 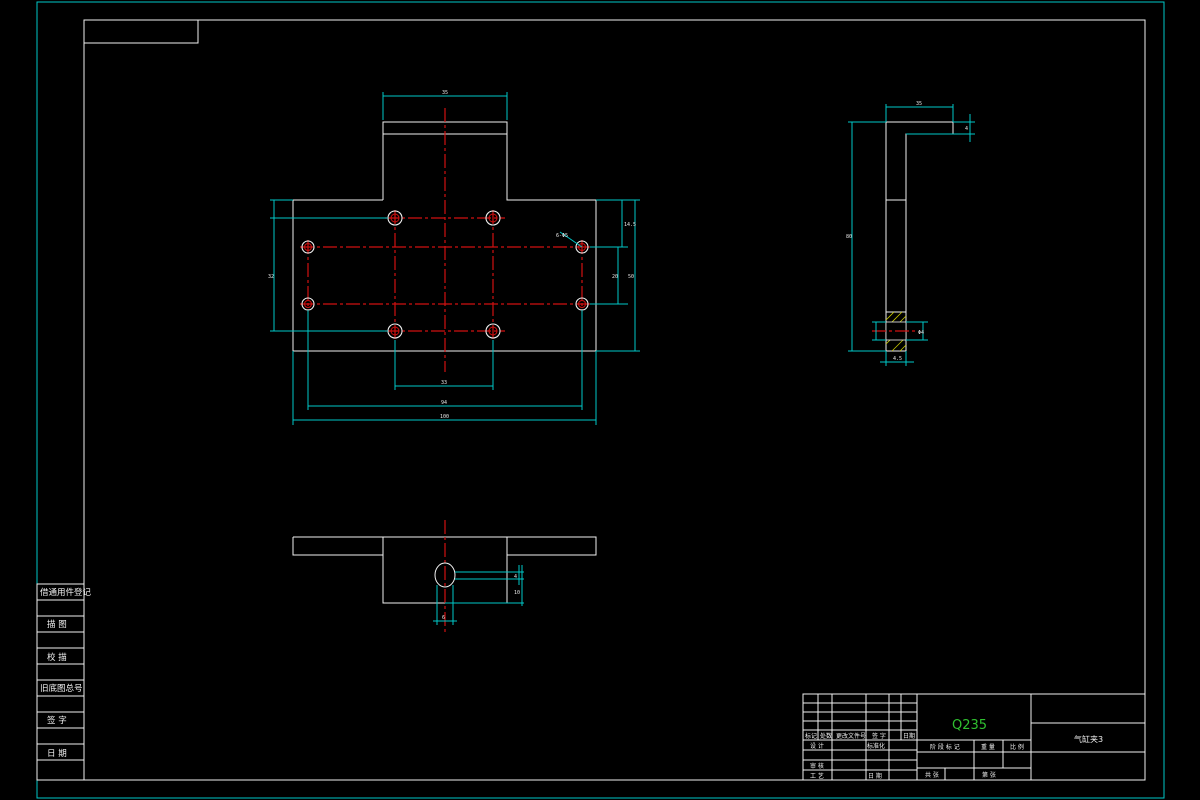 I want to click on tb-label-sheets: 共 张, so click(x=932, y=775).